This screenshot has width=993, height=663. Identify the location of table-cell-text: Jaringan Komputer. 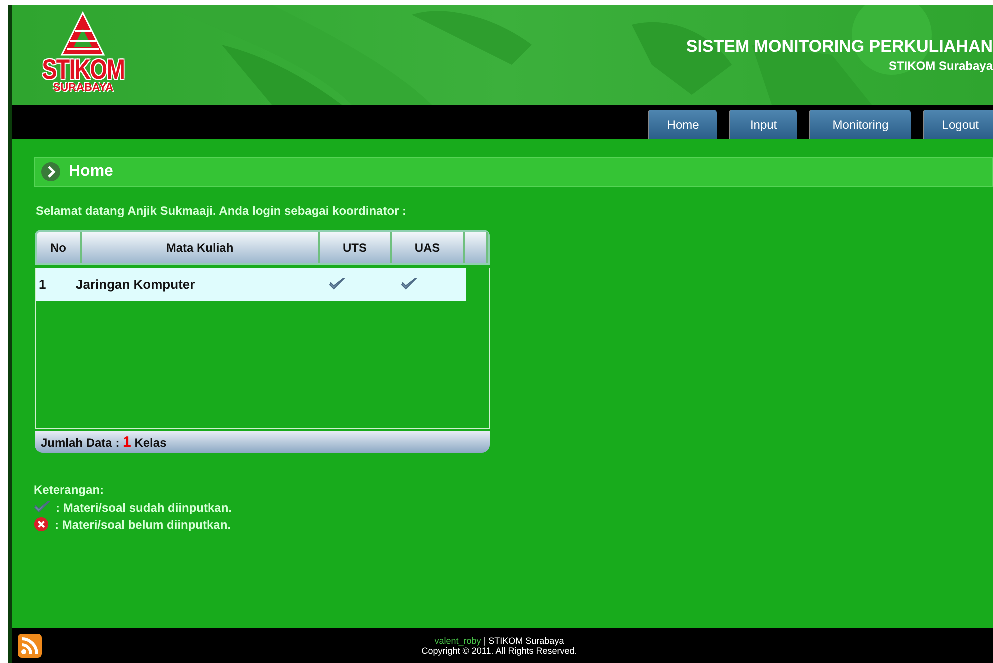
(136, 285).